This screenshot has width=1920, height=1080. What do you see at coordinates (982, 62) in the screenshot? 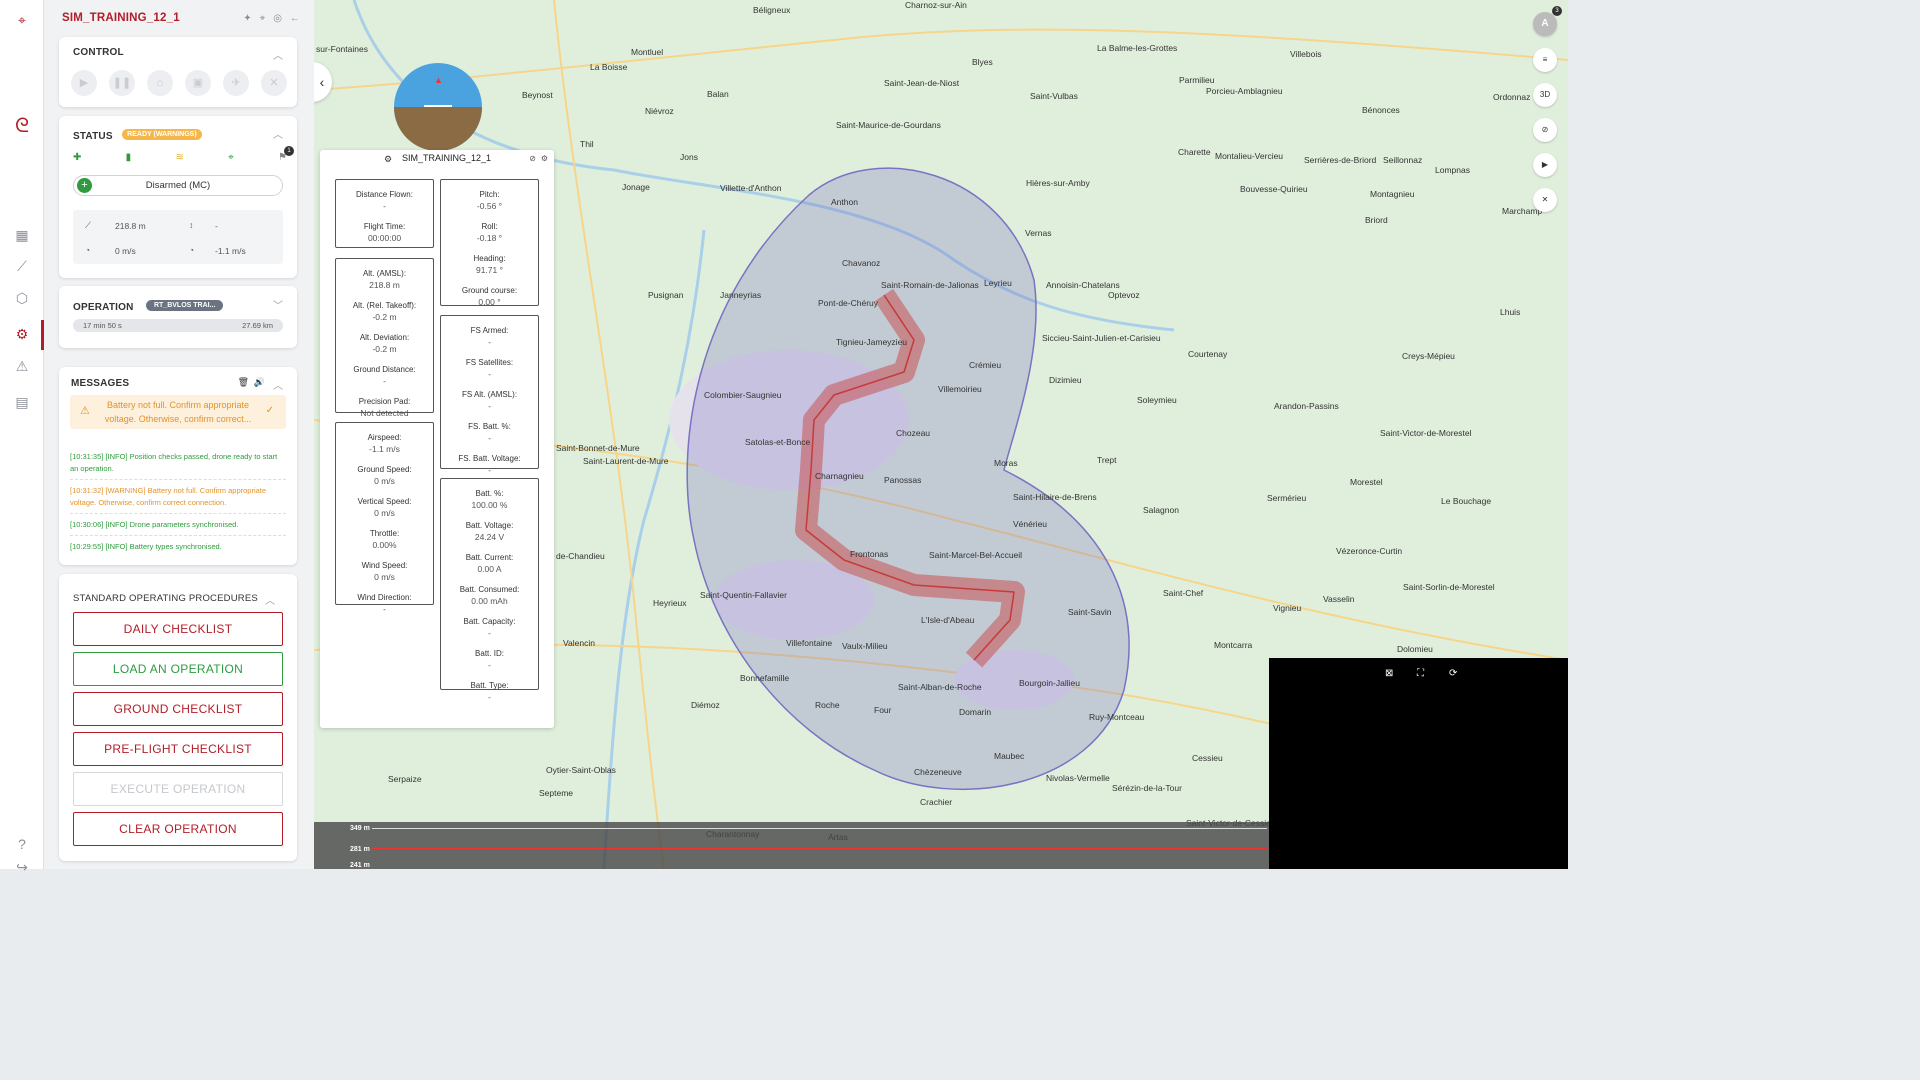
I see `town-label: Blyes` at bounding box center [982, 62].